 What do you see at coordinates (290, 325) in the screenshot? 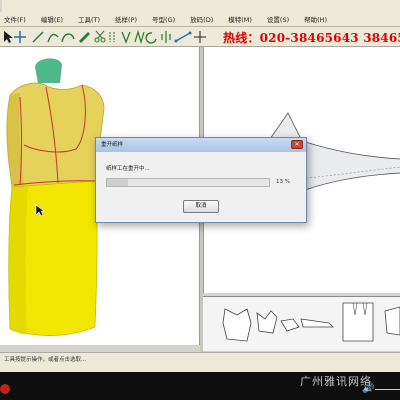
I see `piece-collar` at bounding box center [290, 325].